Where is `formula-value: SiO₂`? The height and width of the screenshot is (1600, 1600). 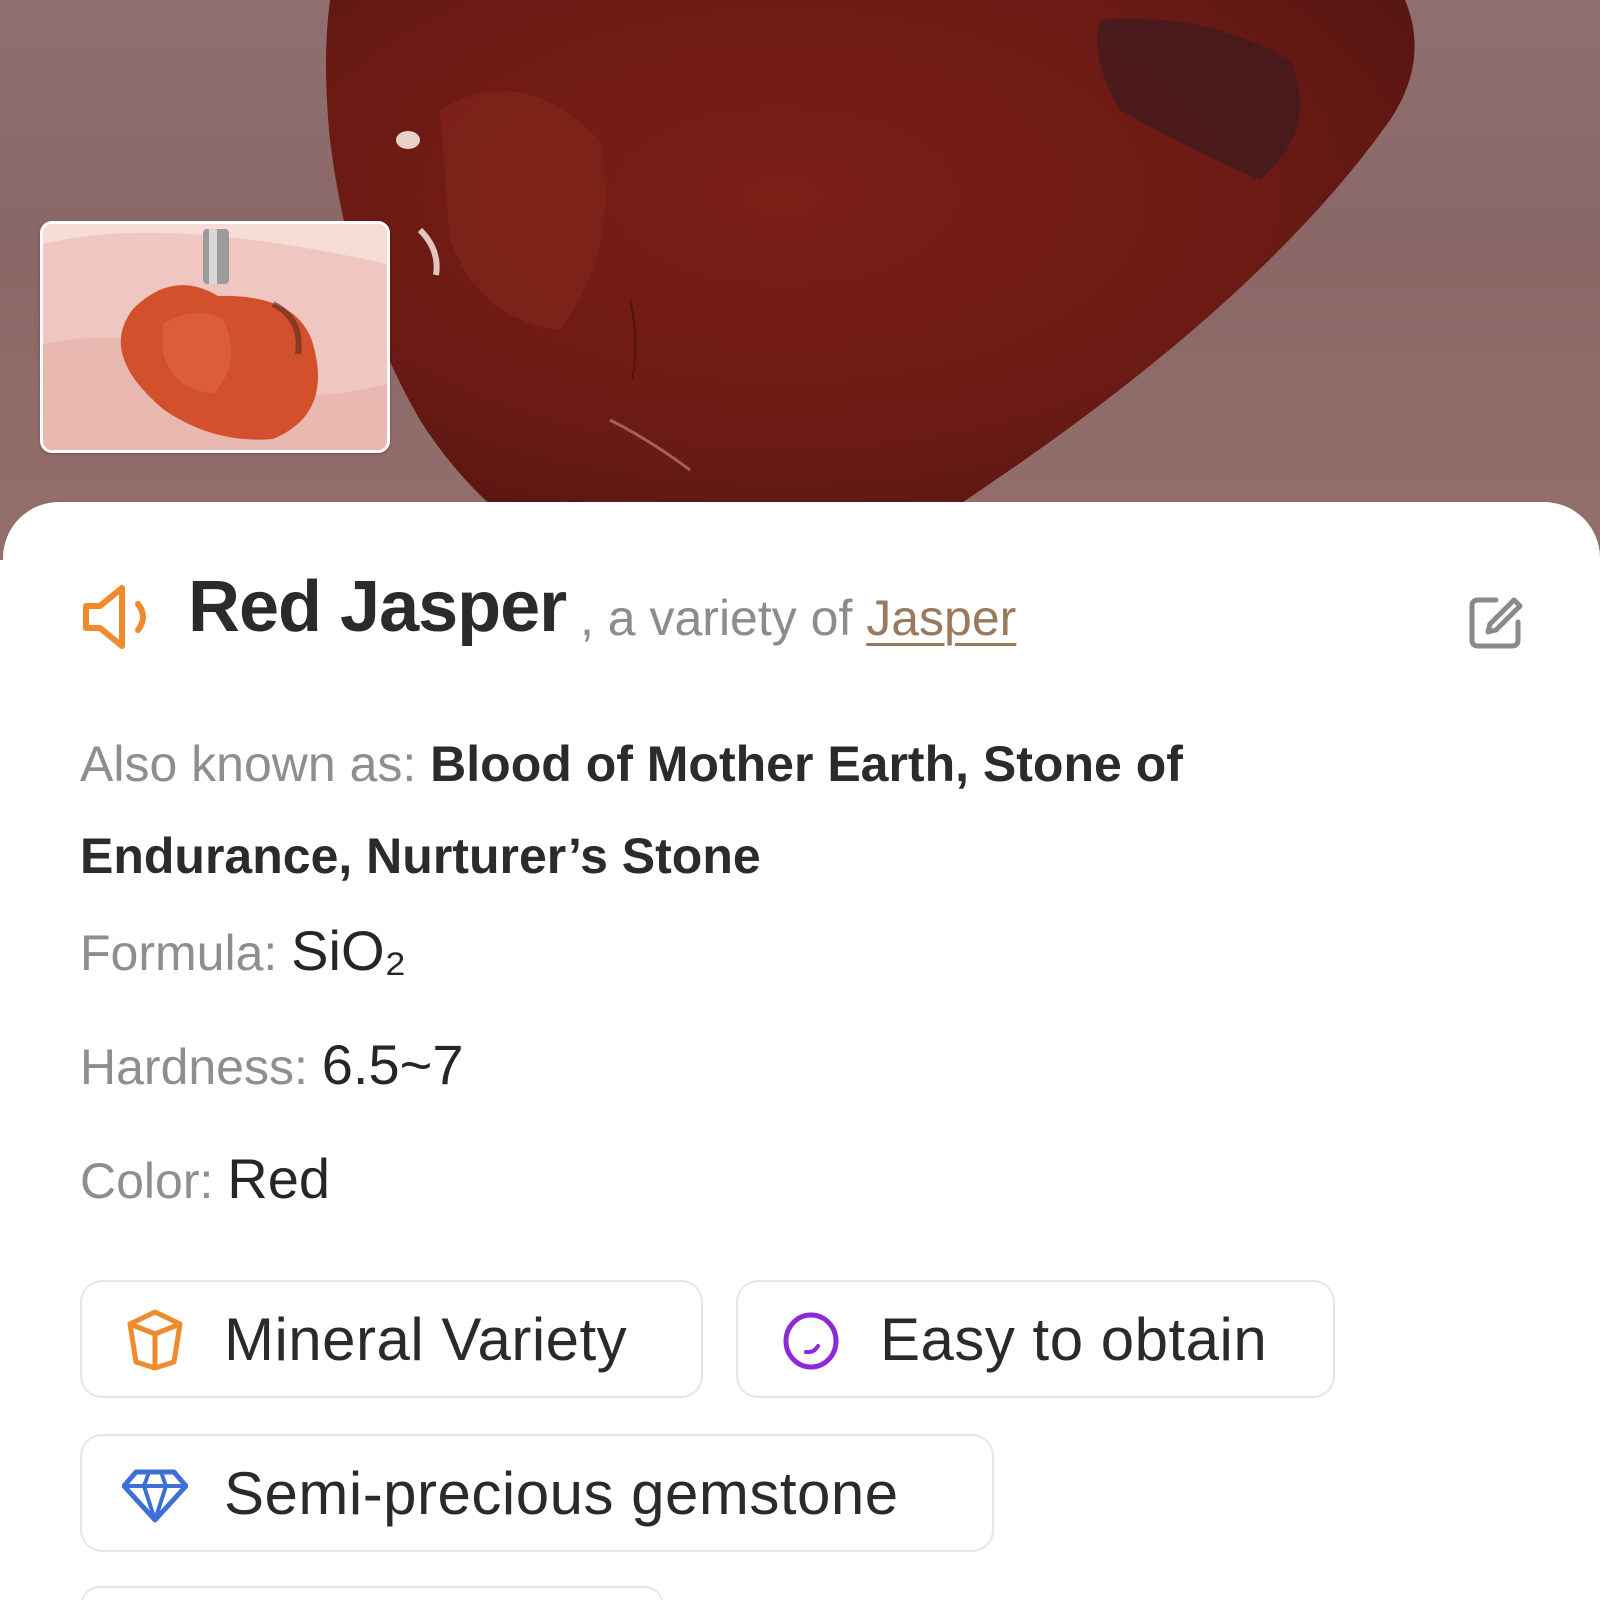
formula-value: SiO₂ is located at coordinates (349, 950).